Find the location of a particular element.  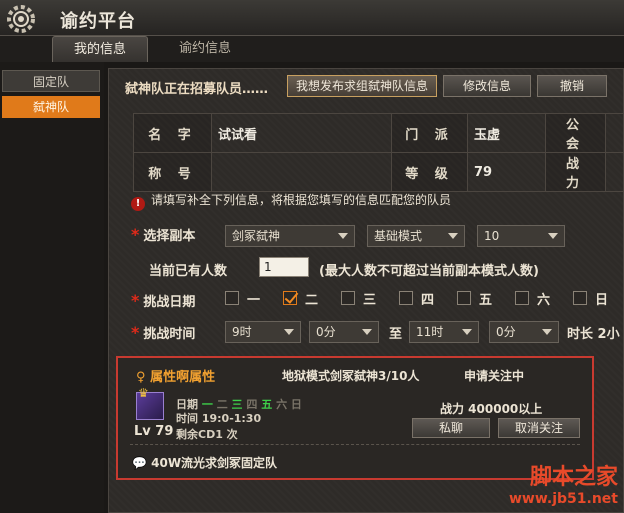

dungeon-select: 剑冢弑神 is located at coordinates (290, 236).